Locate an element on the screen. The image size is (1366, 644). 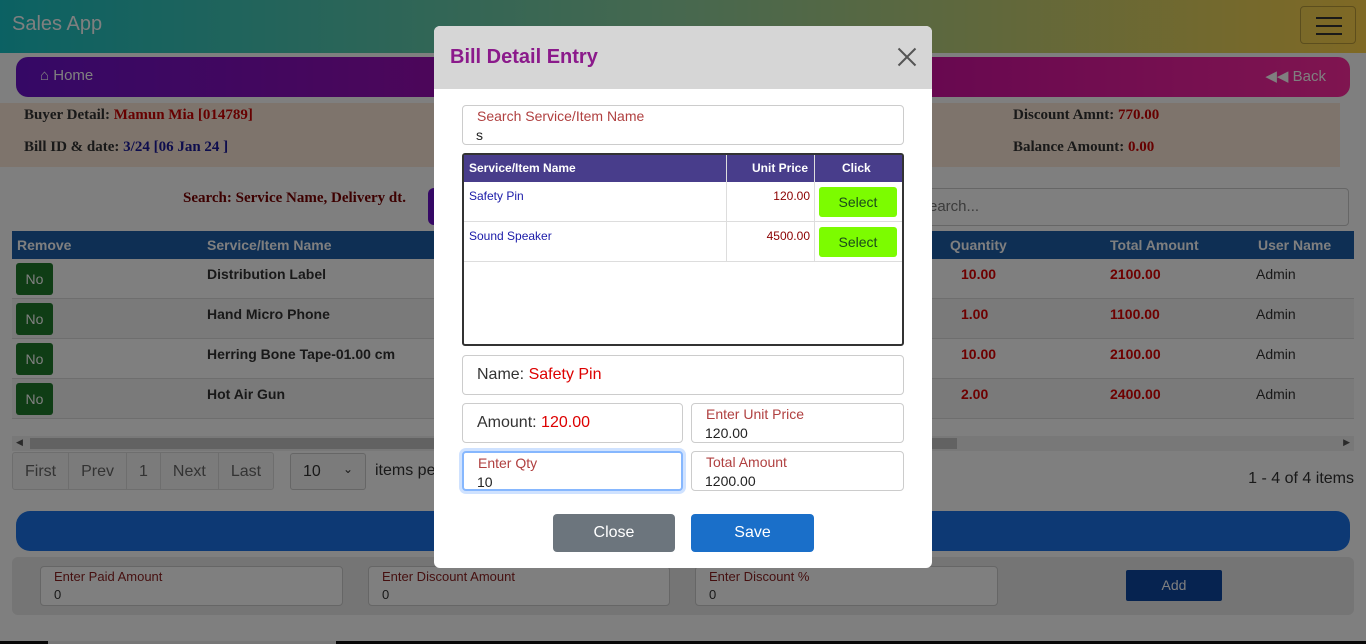
item-name: Safety Pin is located at coordinates (496, 196).